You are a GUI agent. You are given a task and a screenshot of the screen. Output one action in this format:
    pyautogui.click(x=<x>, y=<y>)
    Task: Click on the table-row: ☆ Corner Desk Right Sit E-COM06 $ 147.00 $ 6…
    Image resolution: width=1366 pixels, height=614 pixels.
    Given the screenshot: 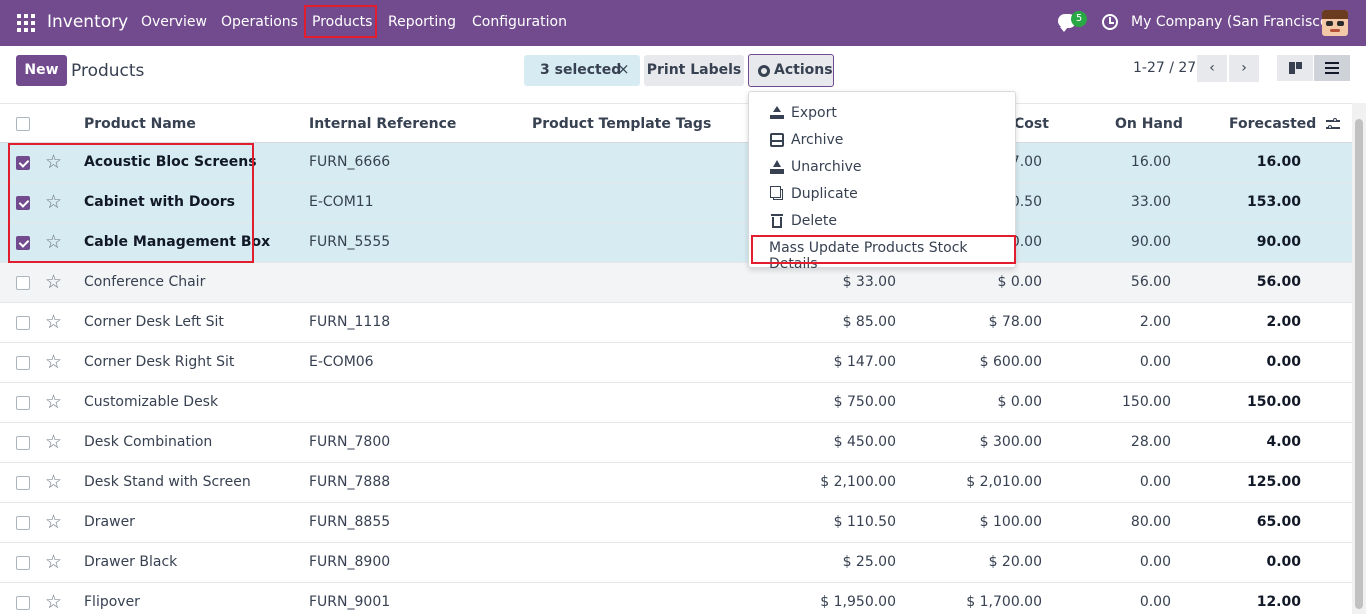 What is the action you would take?
    pyautogui.click(x=676, y=363)
    